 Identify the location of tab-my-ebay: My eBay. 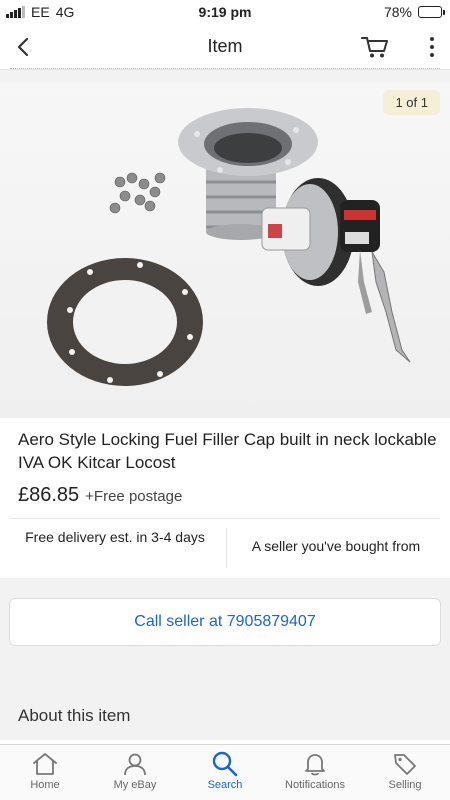
(135, 772).